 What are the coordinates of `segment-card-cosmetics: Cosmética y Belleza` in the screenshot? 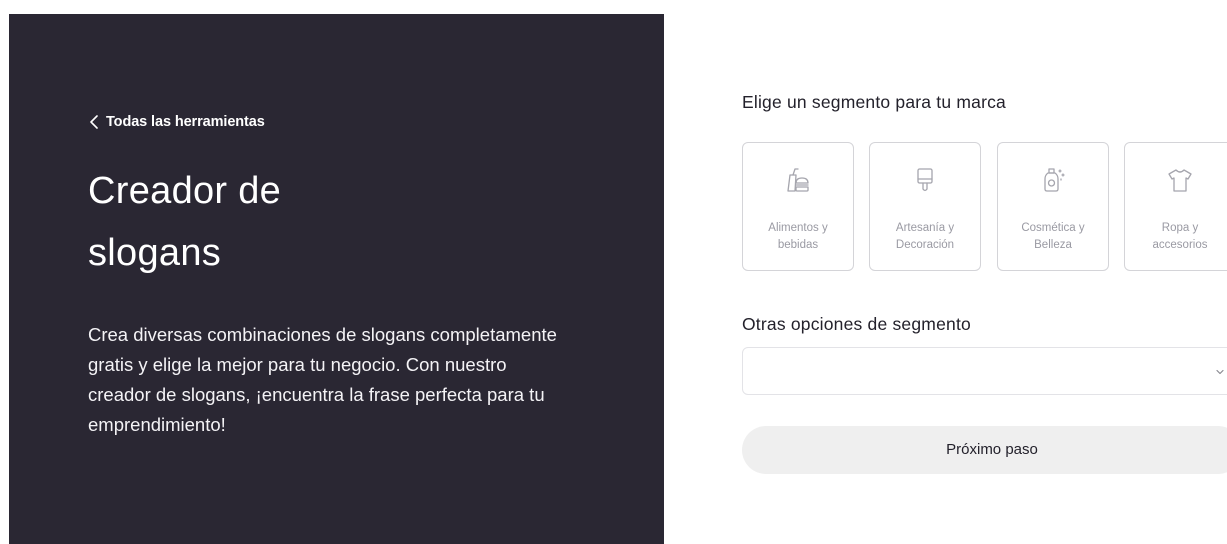 It's located at (1053, 206).